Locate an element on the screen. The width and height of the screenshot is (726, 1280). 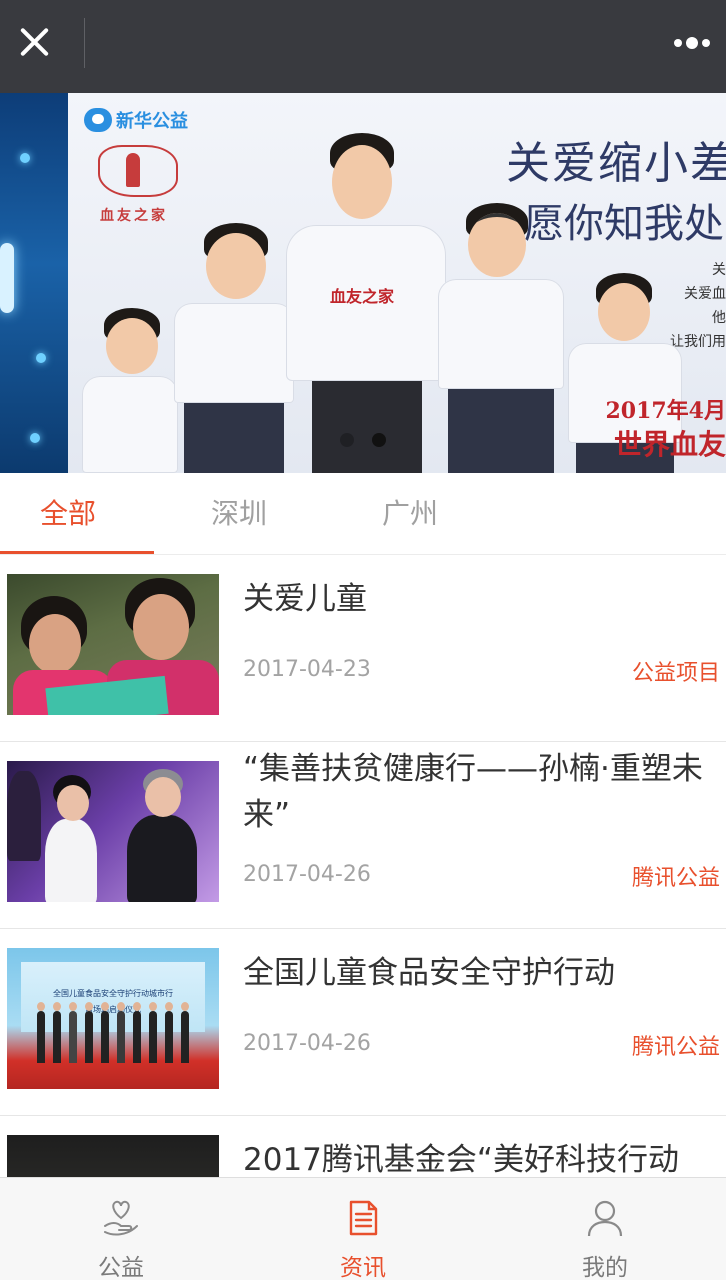
nav-label: 我的 is located at coordinates (605, 1267).